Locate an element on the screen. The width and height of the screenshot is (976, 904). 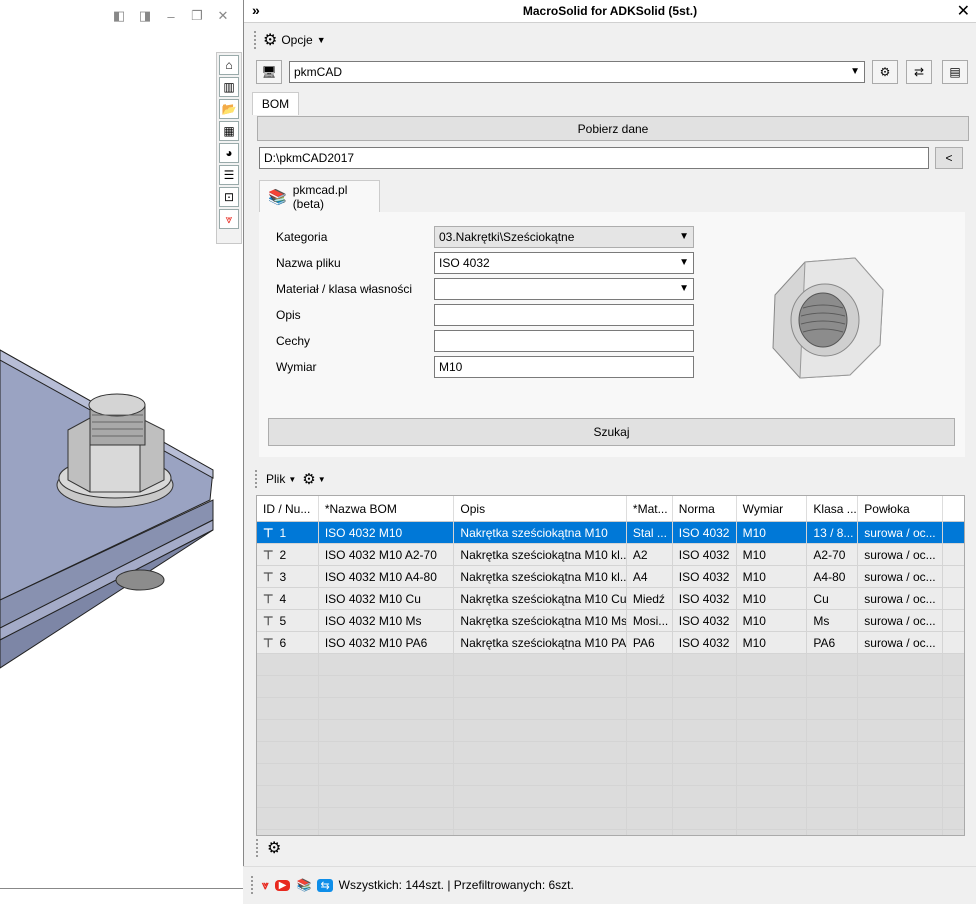
view-palette-icon: ▦ is located at coordinates (229, 131).